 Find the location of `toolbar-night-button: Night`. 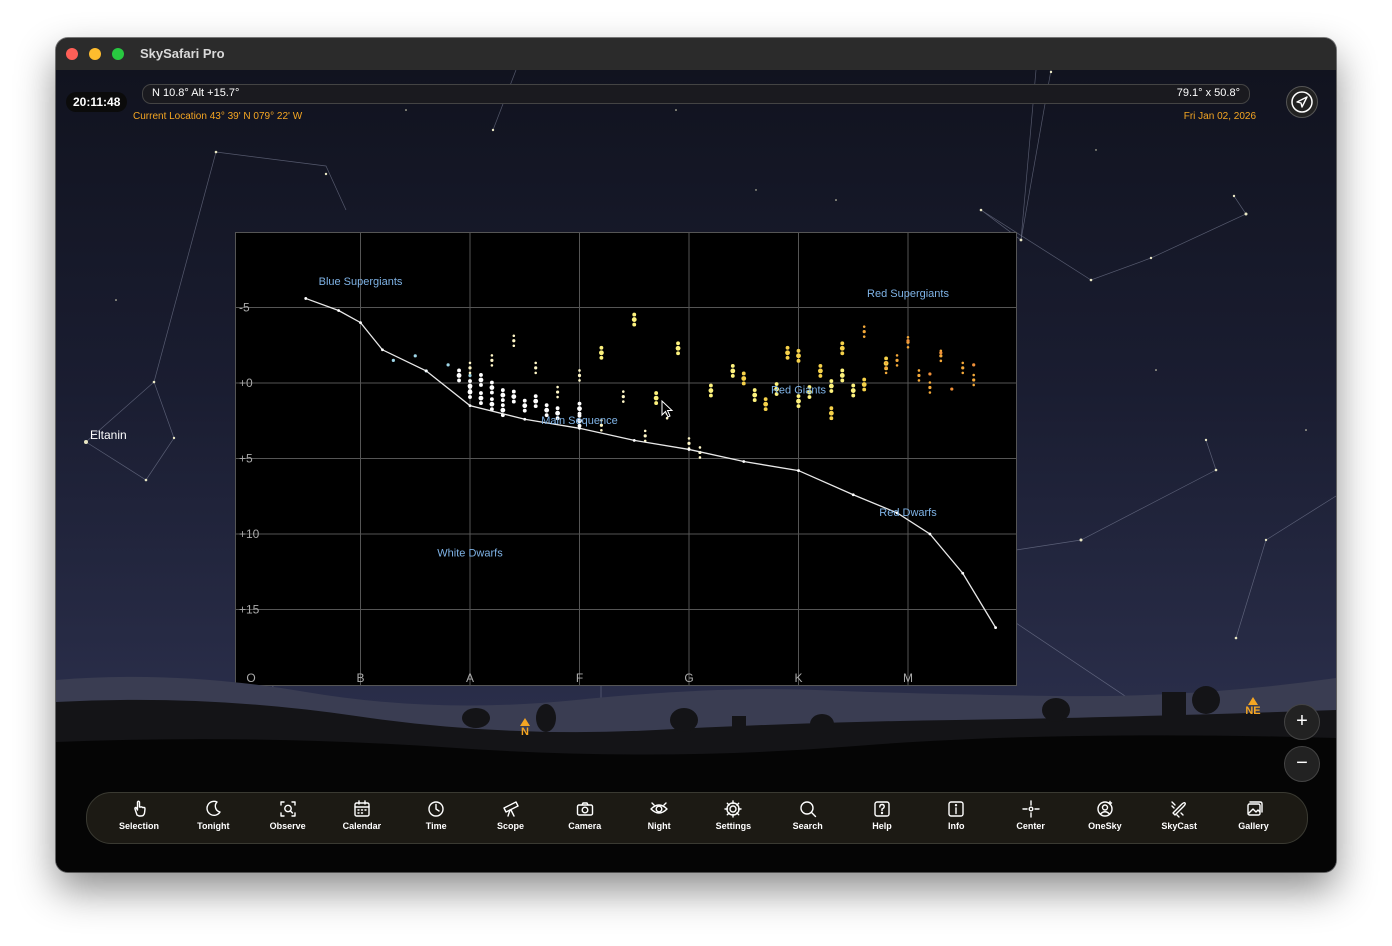

toolbar-night-button: Night is located at coordinates (659, 815).